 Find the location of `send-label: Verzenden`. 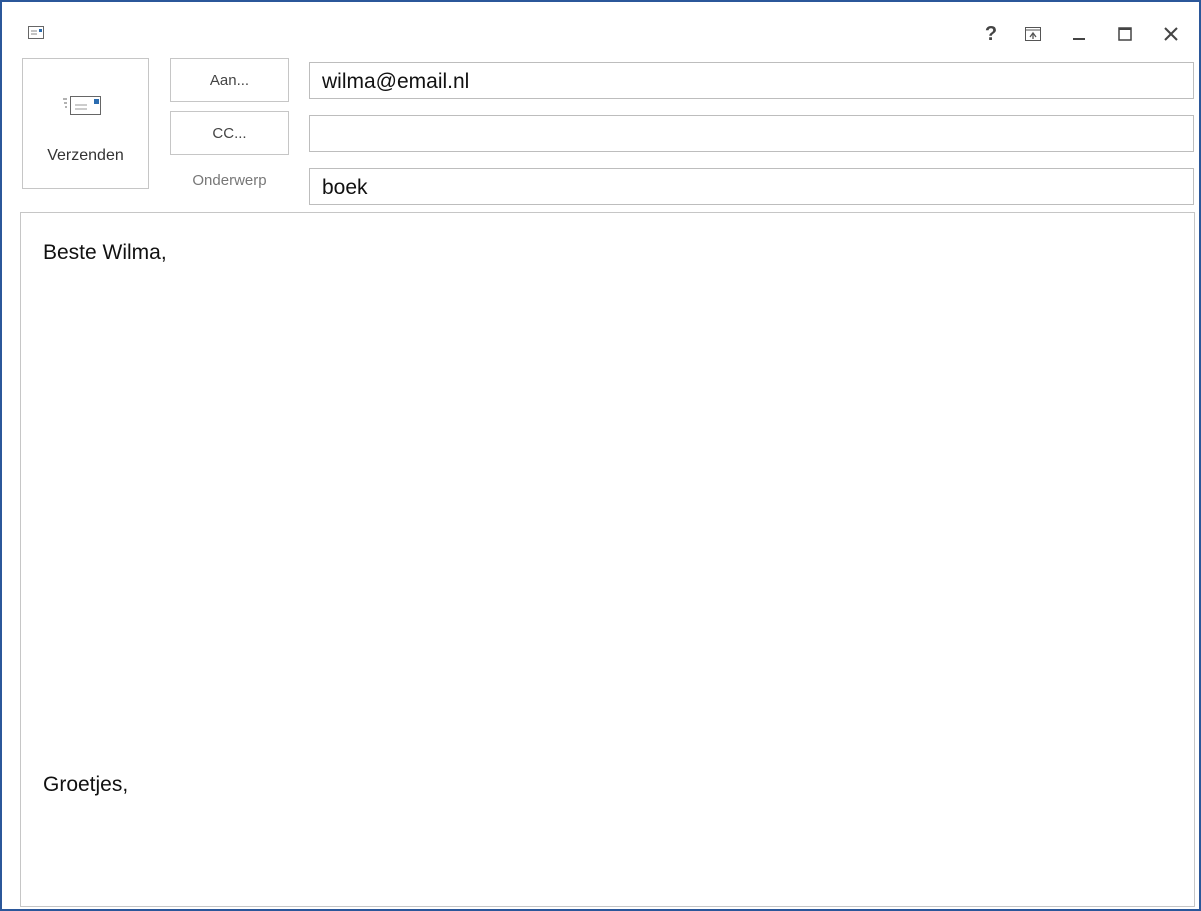

send-label: Verzenden is located at coordinates (85, 155).